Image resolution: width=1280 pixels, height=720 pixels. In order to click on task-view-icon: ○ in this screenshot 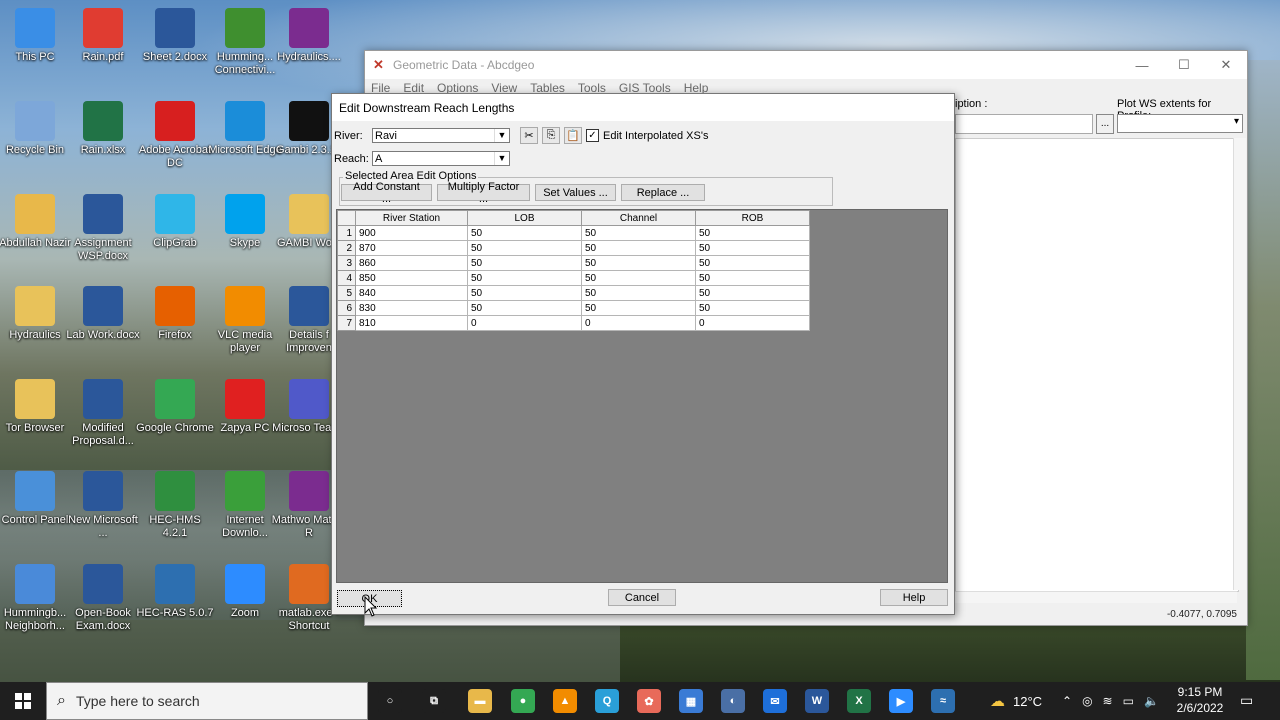, I will do `click(390, 701)`.